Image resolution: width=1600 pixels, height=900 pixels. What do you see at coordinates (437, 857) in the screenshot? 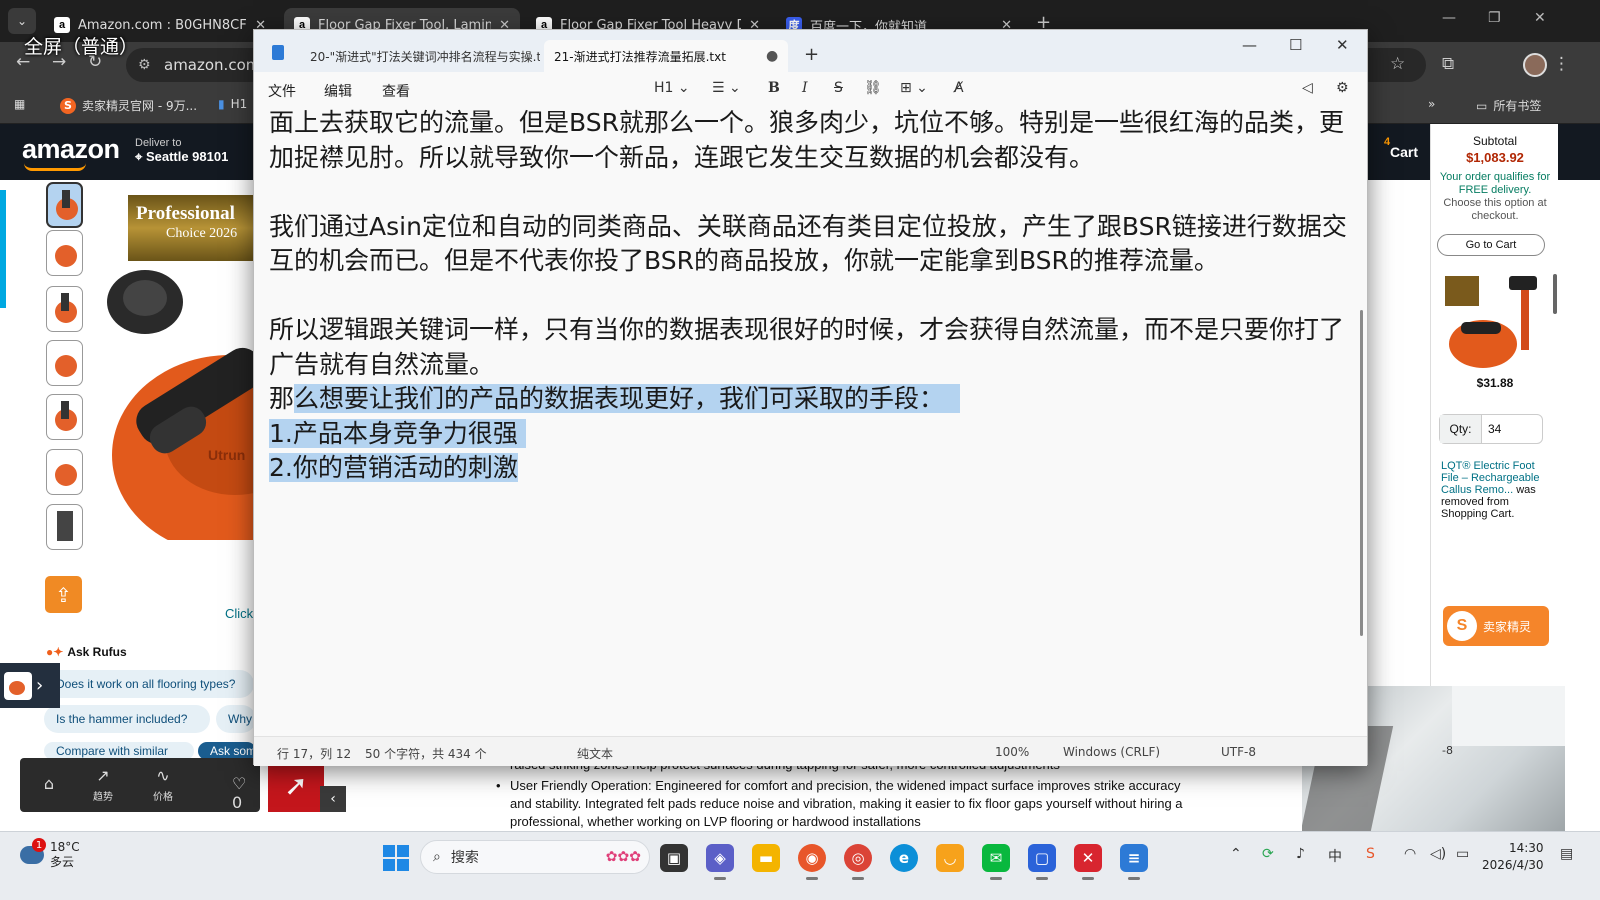
I see `search-icon: ⌕` at bounding box center [437, 857].